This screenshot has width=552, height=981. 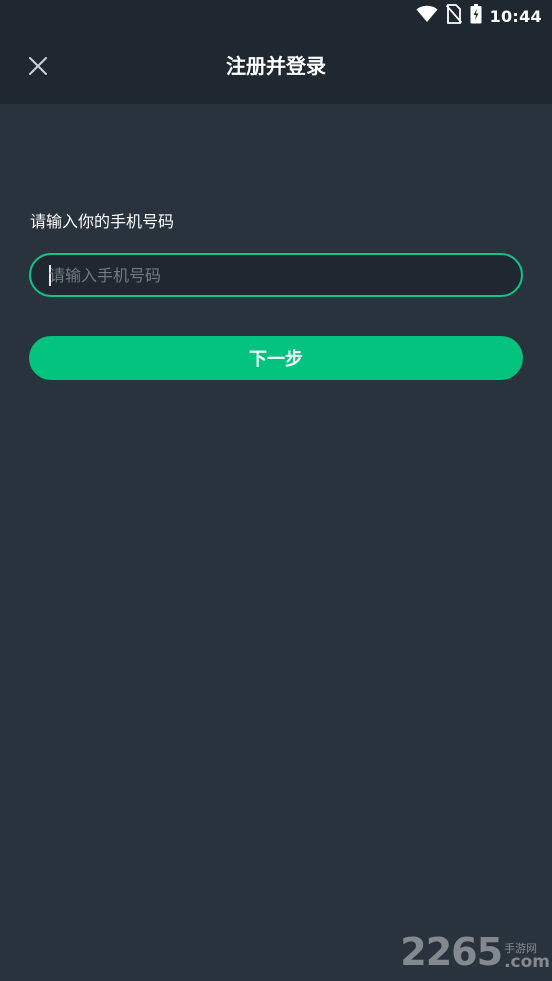 I want to click on next-step-button: 下一步, so click(x=276, y=358).